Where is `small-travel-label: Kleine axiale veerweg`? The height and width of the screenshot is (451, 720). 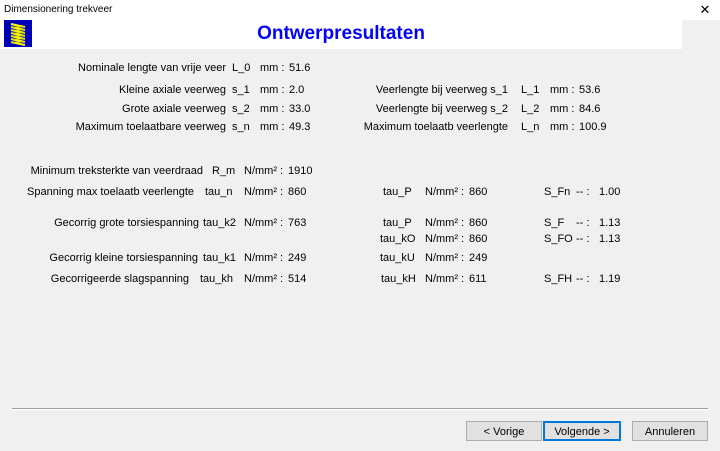 small-travel-label: Kleine axiale veerweg is located at coordinates (172, 90).